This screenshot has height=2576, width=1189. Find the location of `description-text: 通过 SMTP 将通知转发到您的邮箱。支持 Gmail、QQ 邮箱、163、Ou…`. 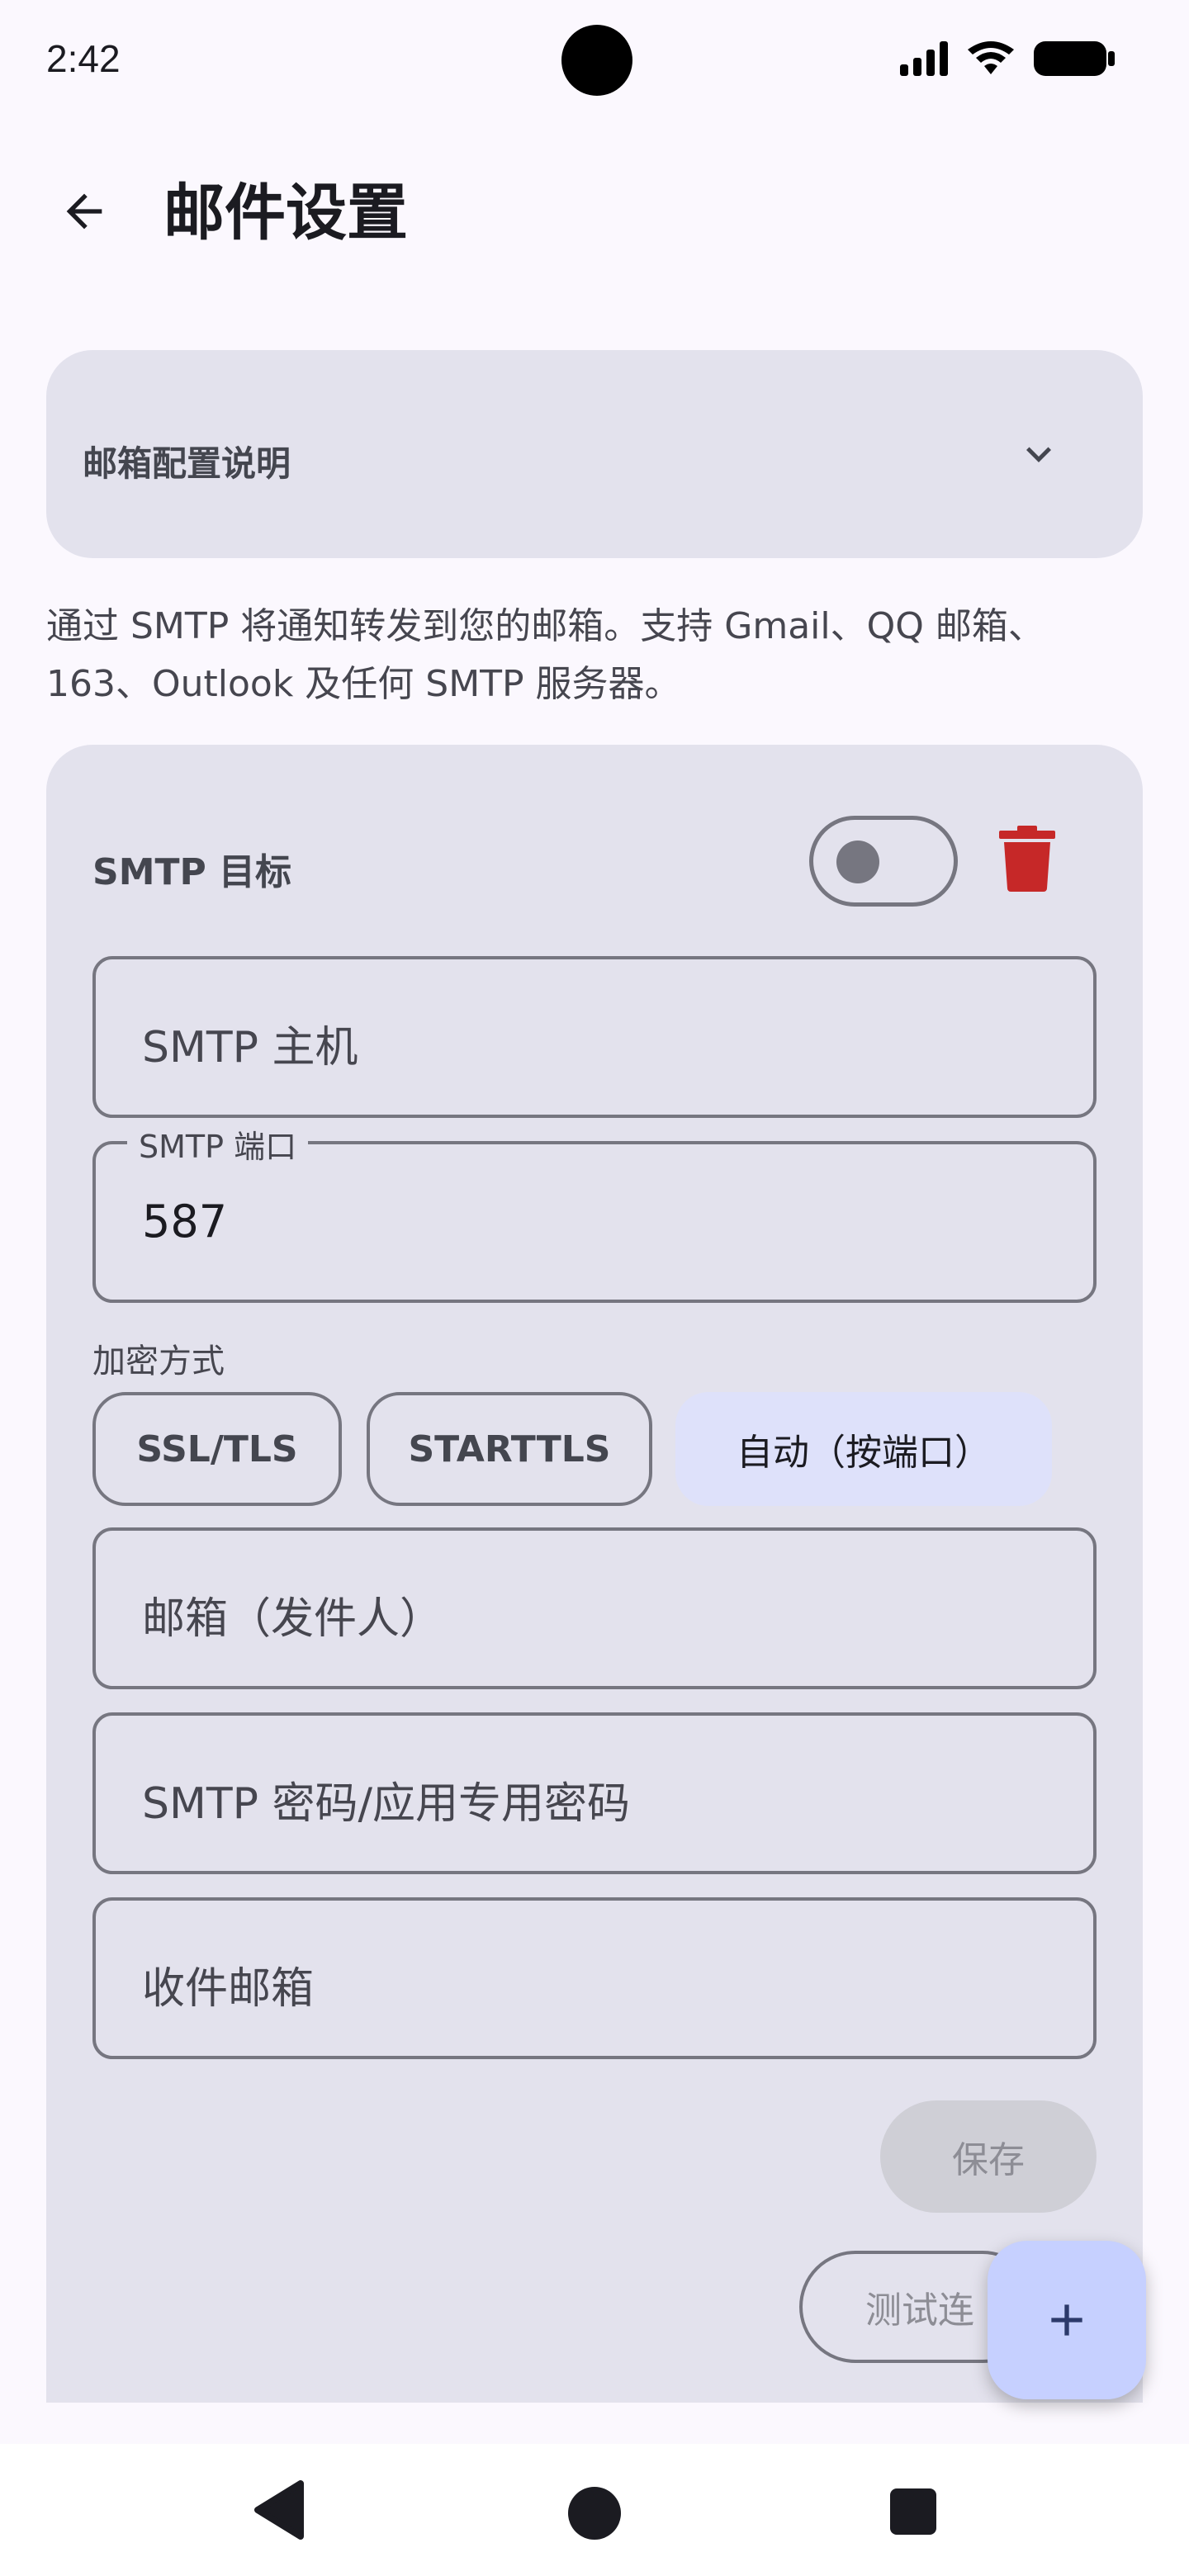

description-text: 通过 SMTP 将通知转发到您的邮箱。支持 Gmail、QQ 邮箱、163、Ou… is located at coordinates (545, 655).